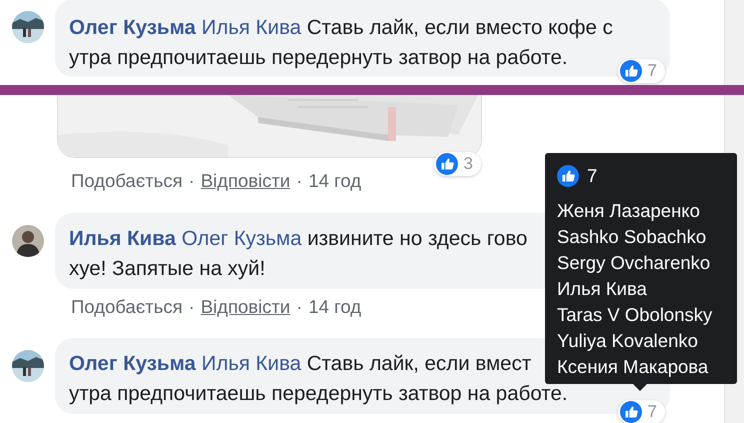 Image resolution: width=744 pixels, height=423 pixels. Describe the element at coordinates (632, 237) in the screenshot. I see `reactor-name: Sashko Sobachko` at that location.